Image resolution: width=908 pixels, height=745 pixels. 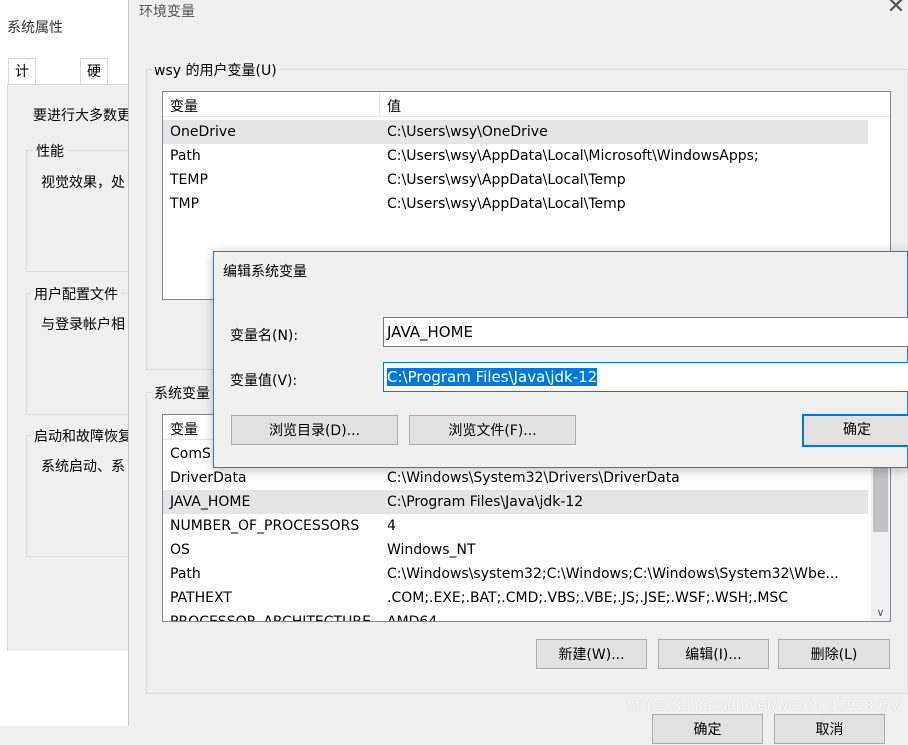 What do you see at coordinates (208, 478) in the screenshot?
I see `variable-name: DriverData` at bounding box center [208, 478].